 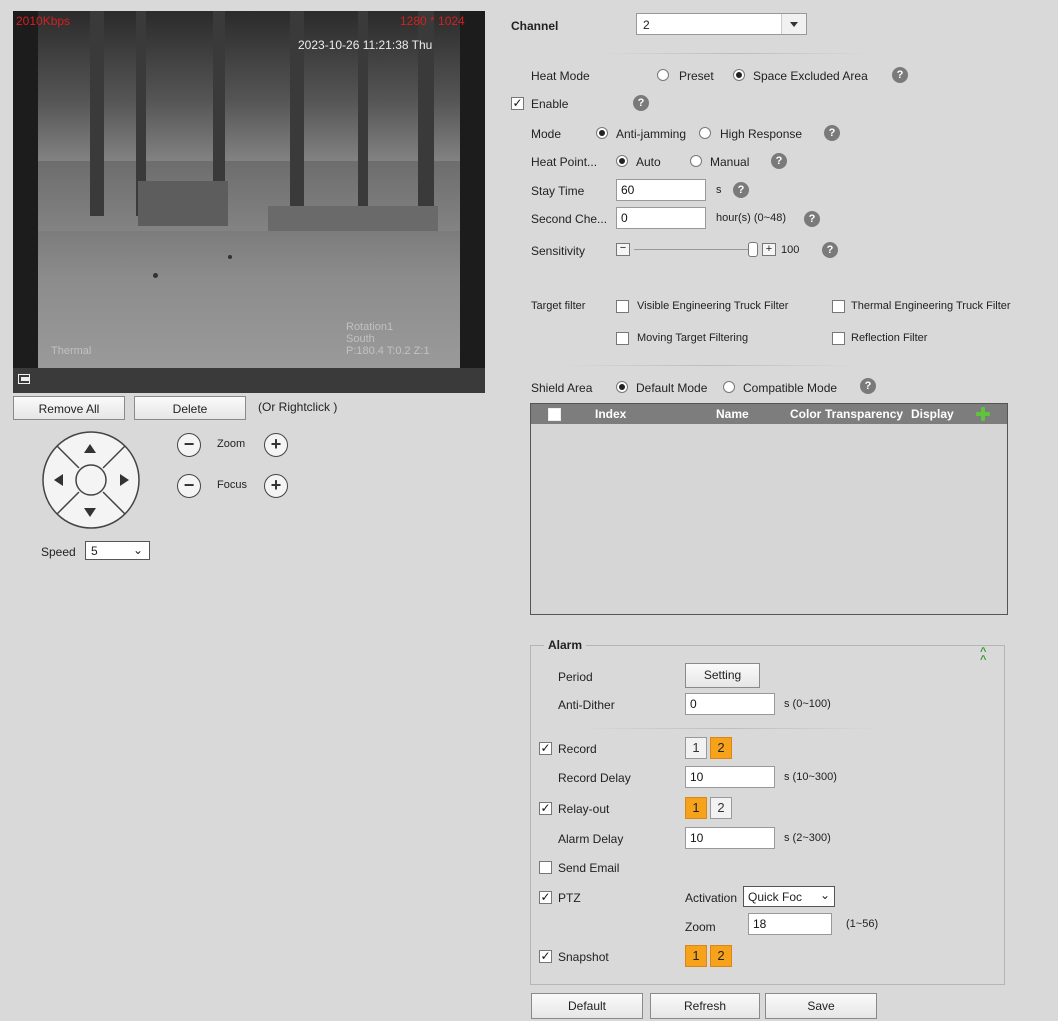 What do you see at coordinates (546, 134) in the screenshot?
I see `mode-label: Mode` at bounding box center [546, 134].